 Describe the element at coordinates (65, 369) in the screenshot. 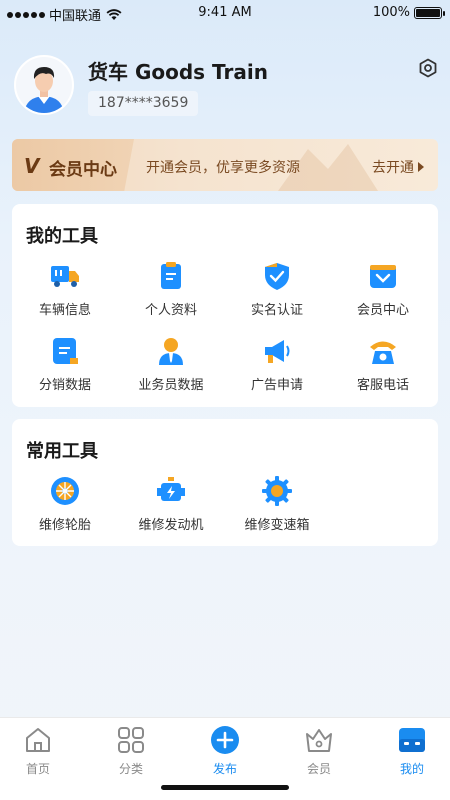

I see `tool-distribution-data: 分销数据` at that location.